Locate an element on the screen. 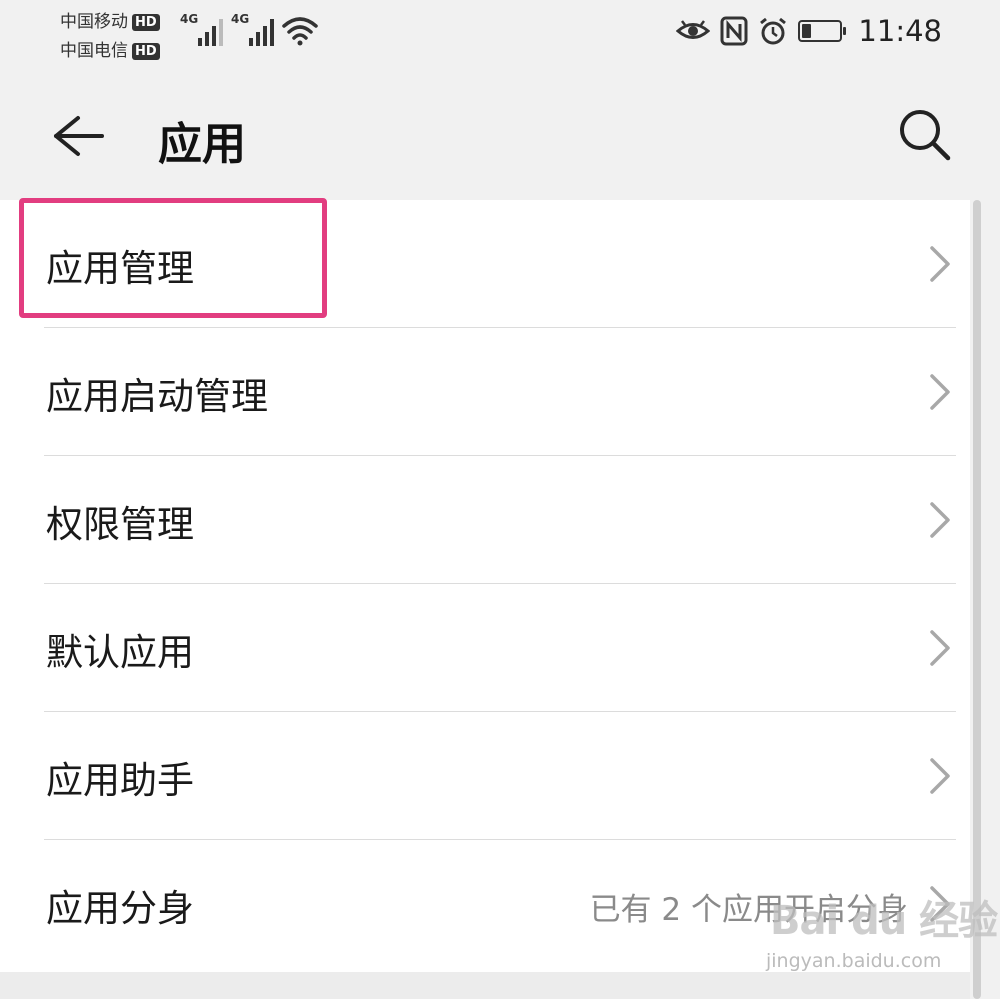  network-type-2: 4G is located at coordinates (240, 19).